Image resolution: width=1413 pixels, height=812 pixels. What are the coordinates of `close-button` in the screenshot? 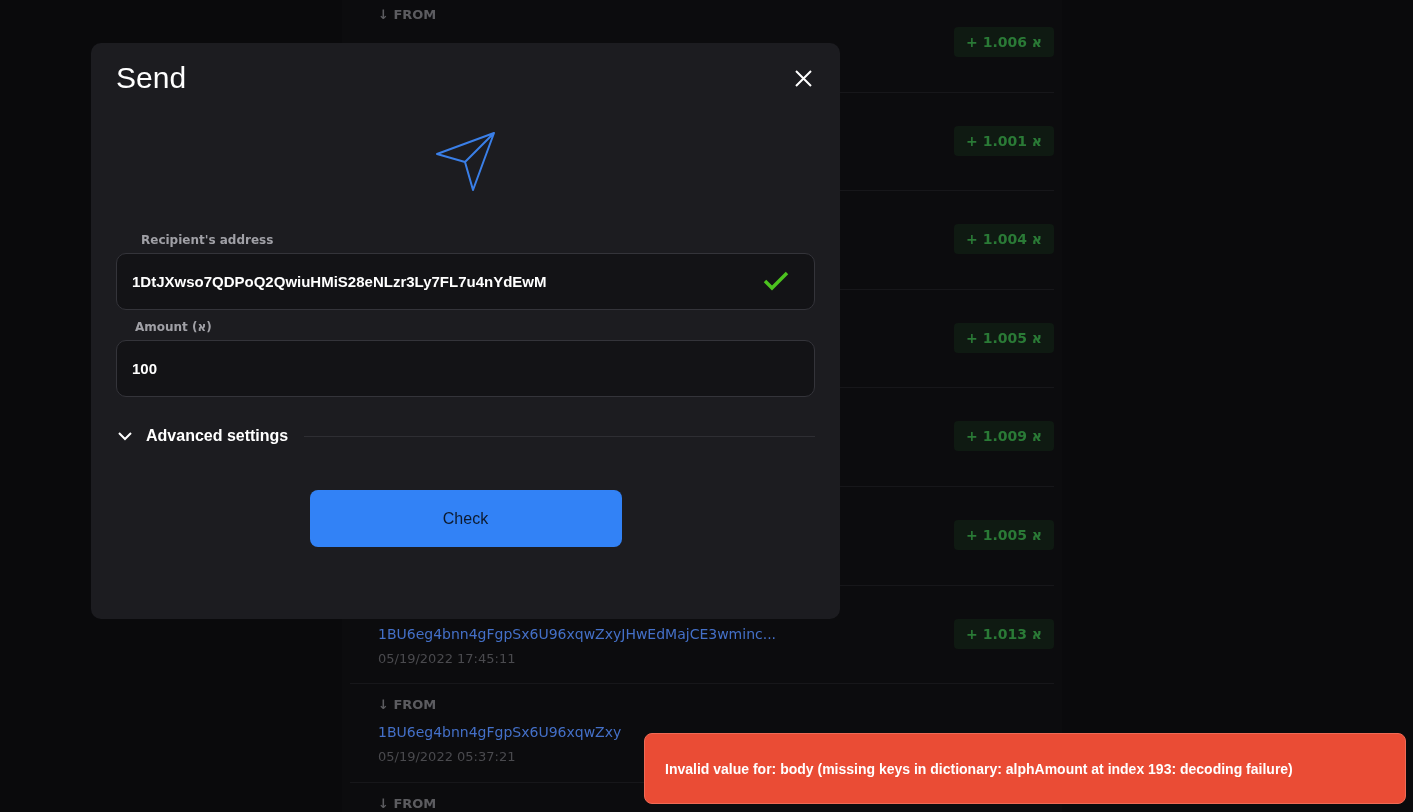 It's located at (803, 78).